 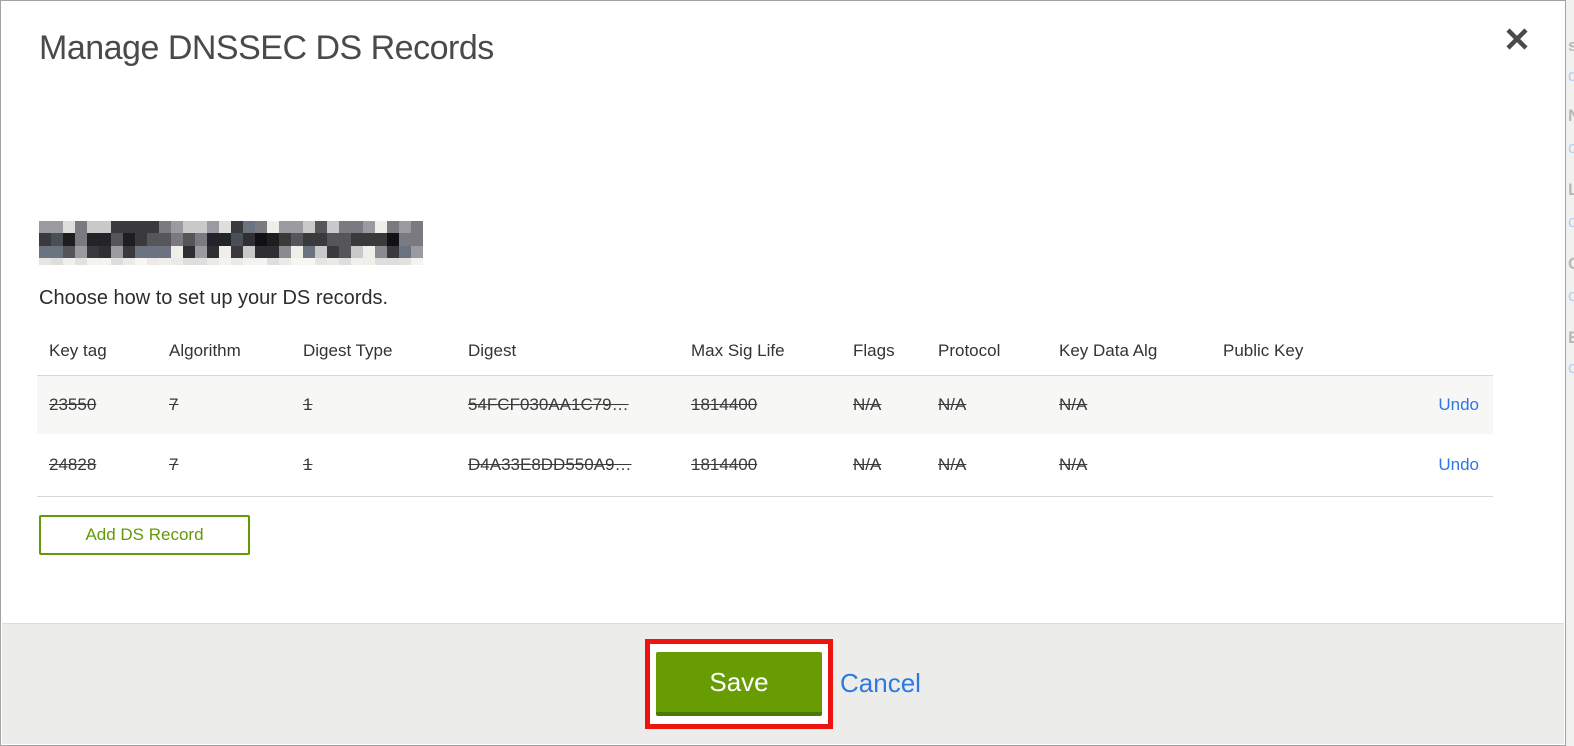 I want to click on col-header-flags: Flags, so click(x=895, y=353).